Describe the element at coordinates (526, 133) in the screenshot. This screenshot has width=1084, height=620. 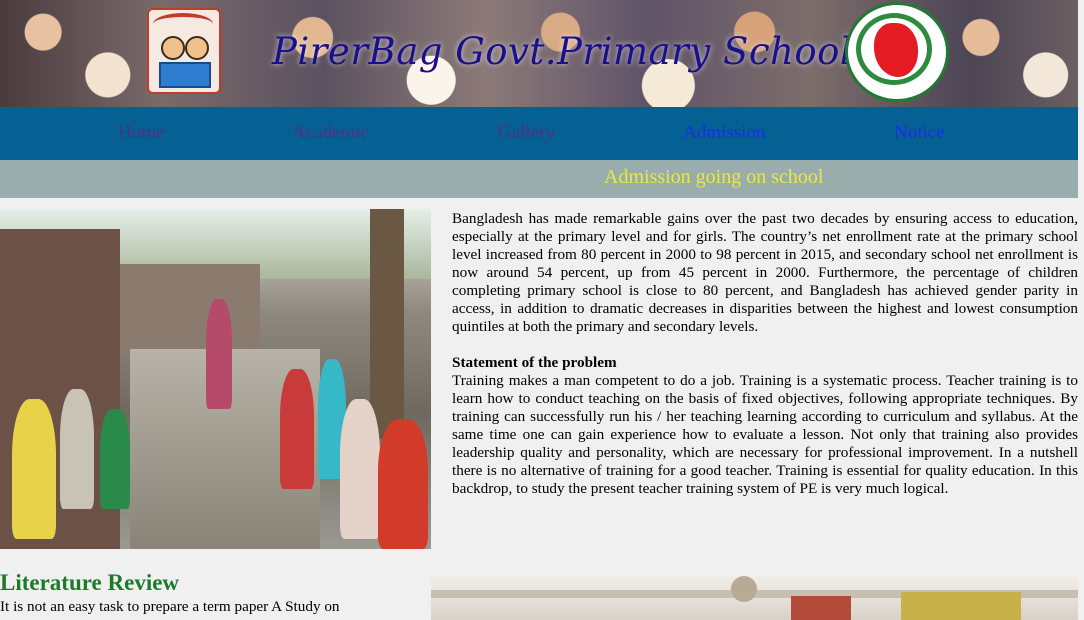
I see `nav-gallery-link: Gallery` at that location.